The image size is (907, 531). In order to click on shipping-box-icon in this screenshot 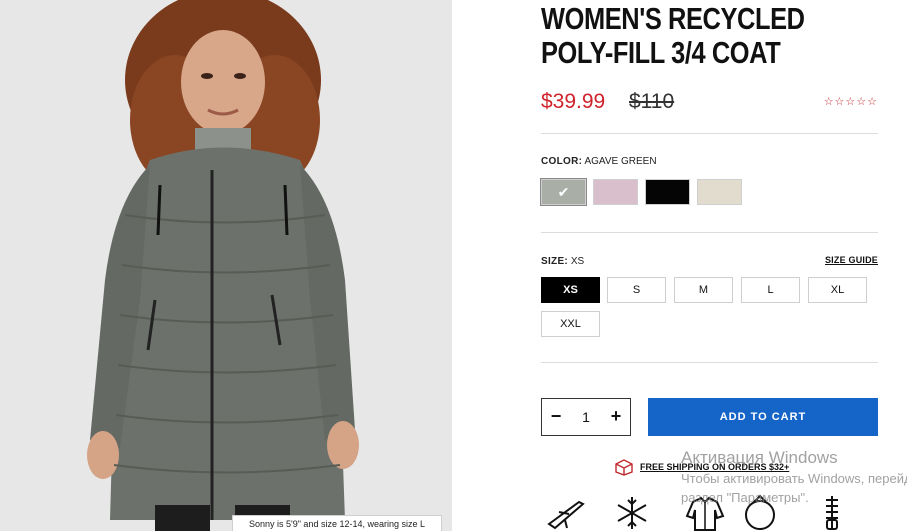, I will do `click(624, 467)`.